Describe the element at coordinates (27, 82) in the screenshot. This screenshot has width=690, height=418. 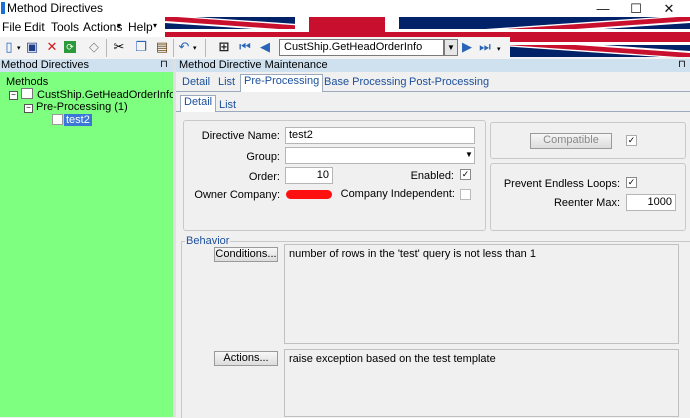
I see `tree-root-methods: Methods` at that location.